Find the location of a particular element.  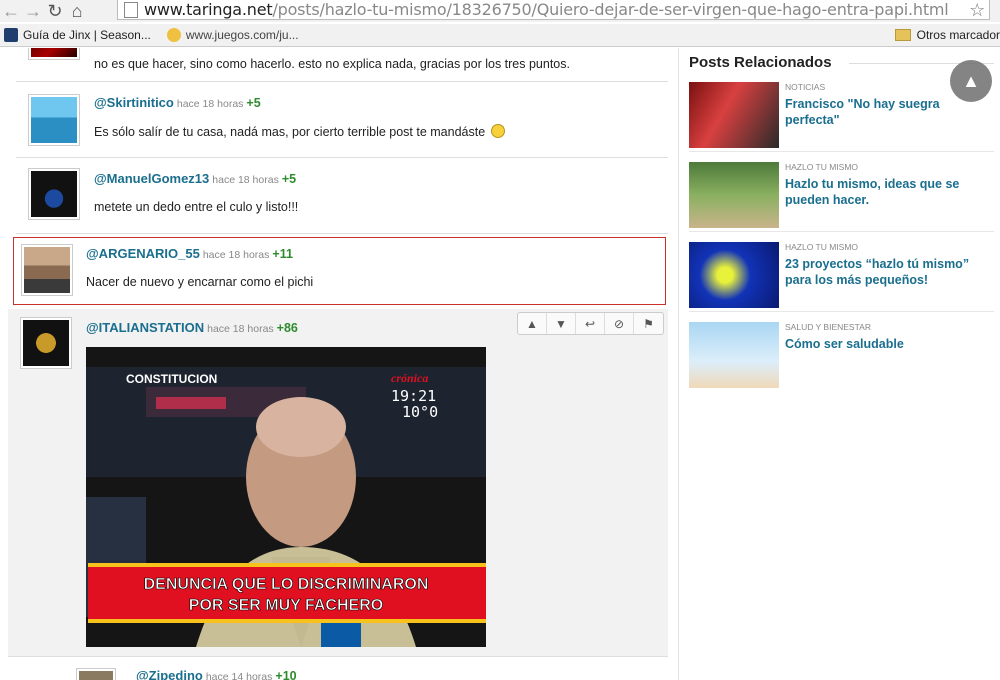

post-title: Cómo ser saludable is located at coordinates (887, 344).